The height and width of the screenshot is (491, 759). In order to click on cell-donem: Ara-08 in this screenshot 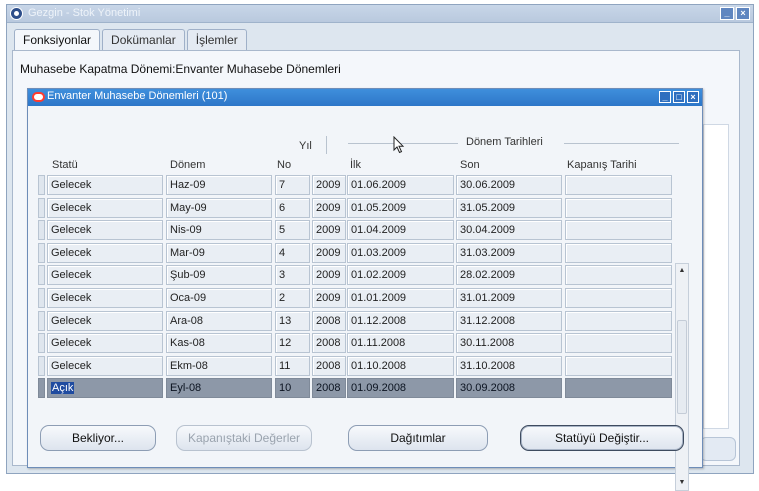, I will do `click(219, 320)`.